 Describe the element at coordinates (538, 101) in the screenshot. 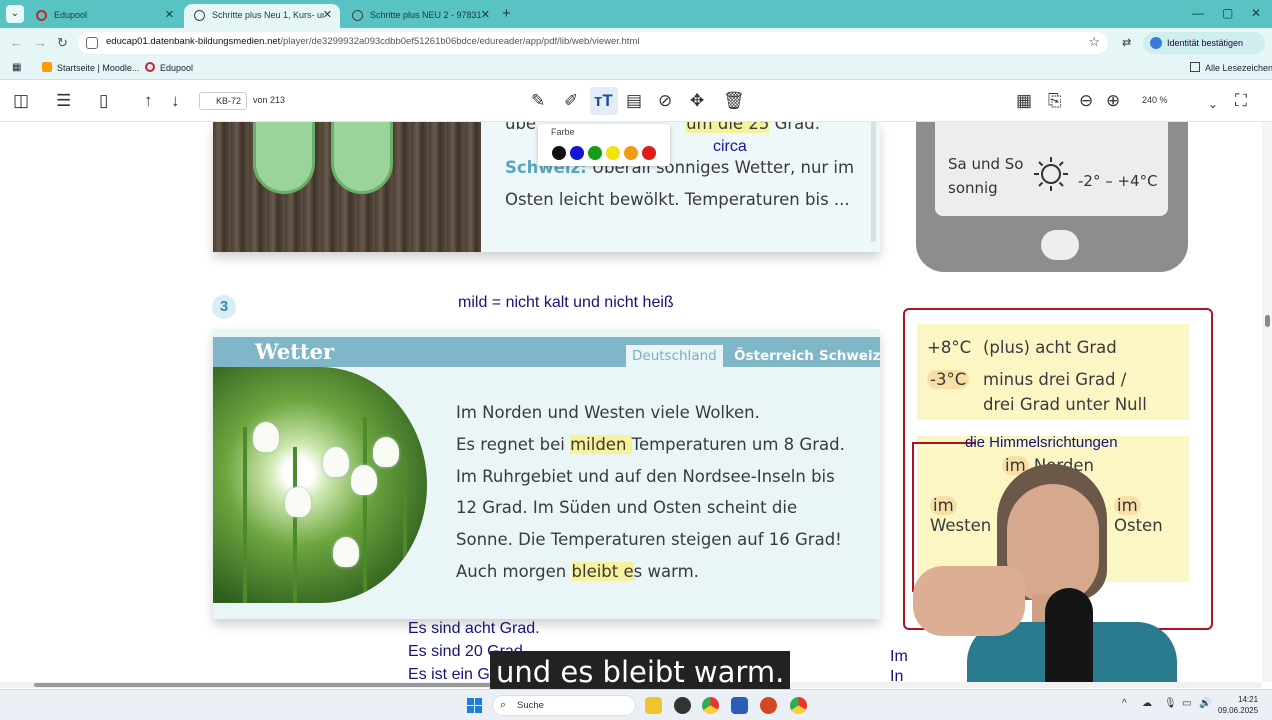

I see `pen-icon: ✎` at that location.